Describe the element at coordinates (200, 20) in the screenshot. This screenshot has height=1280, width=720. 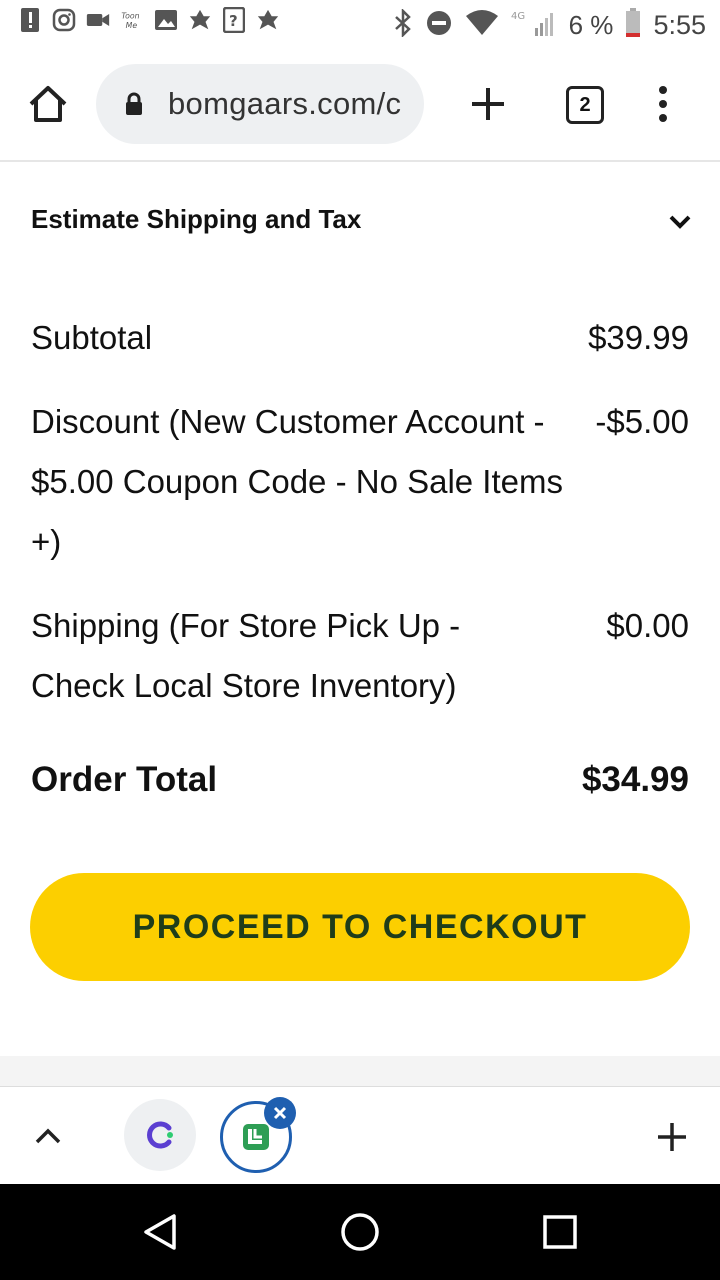
I see `app-icon` at that location.